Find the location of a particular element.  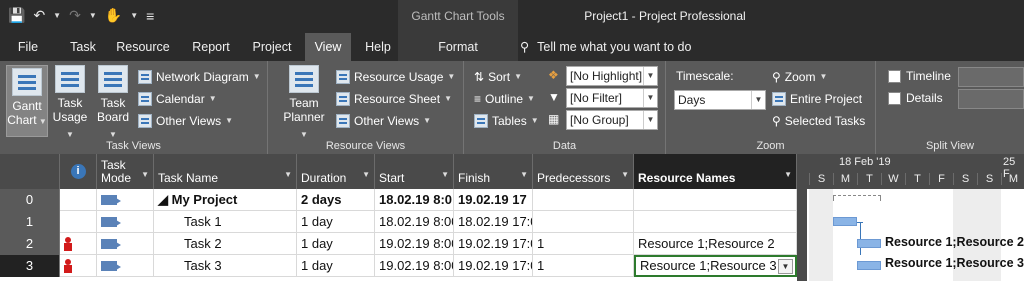

network-diagram-button: Network Diagram ▼ is located at coordinates (199, 77).